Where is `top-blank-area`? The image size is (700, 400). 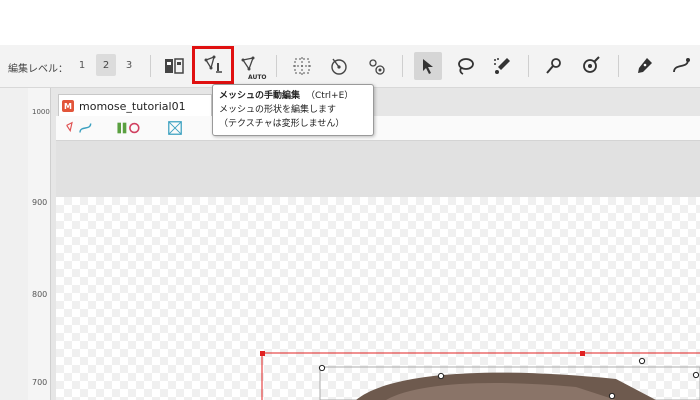
top-blank-area is located at coordinates (350, 22).